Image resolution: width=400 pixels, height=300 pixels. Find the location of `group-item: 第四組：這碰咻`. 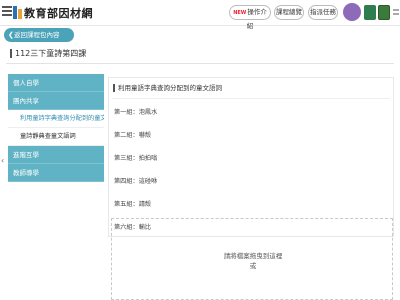

group-item: 第四組：這碰咻 is located at coordinates (136, 181).